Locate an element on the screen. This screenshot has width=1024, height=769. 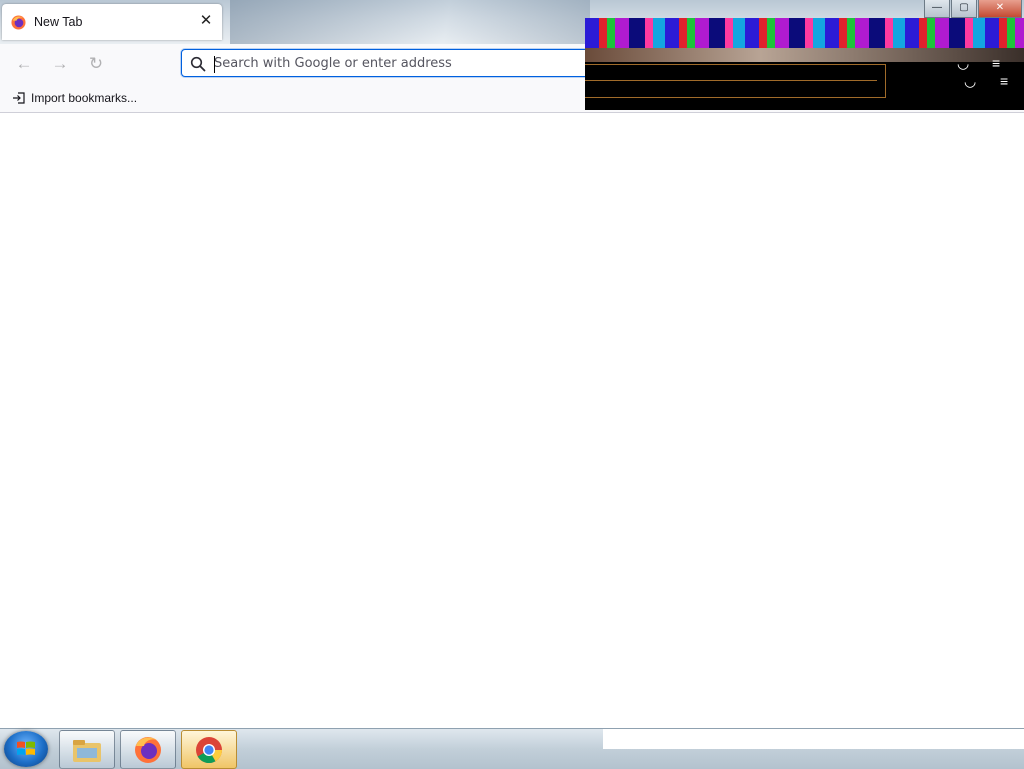
taskbar-file-explorer is located at coordinates (87, 749).